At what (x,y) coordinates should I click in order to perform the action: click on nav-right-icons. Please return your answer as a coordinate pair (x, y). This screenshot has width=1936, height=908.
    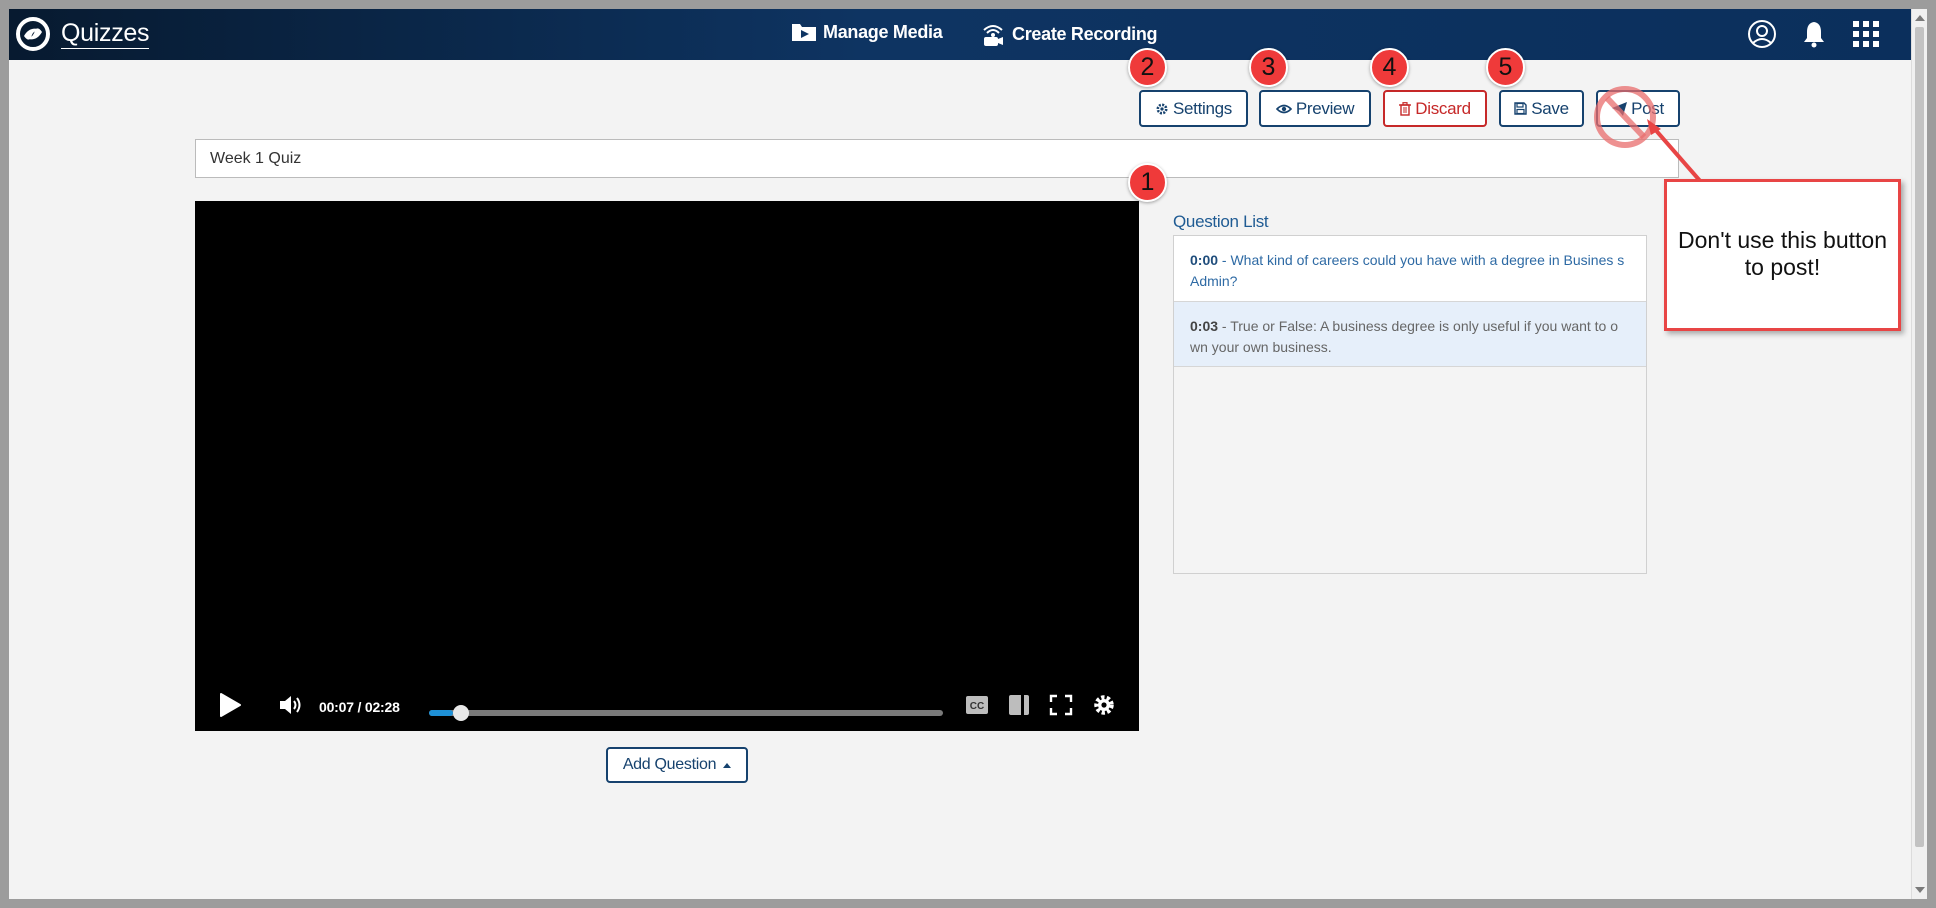
    Looking at the image, I should click on (1803, 34).